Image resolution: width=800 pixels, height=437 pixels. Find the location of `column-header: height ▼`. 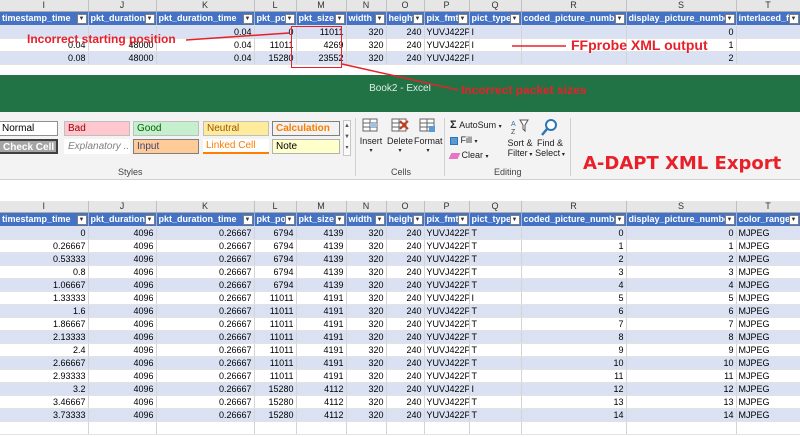

column-header: height ▼ is located at coordinates (405, 18).